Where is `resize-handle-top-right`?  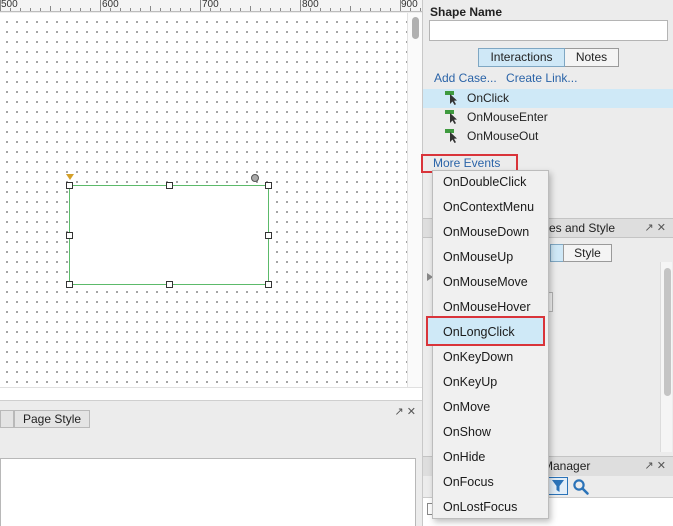
resize-handle-top-right is located at coordinates (268, 185).